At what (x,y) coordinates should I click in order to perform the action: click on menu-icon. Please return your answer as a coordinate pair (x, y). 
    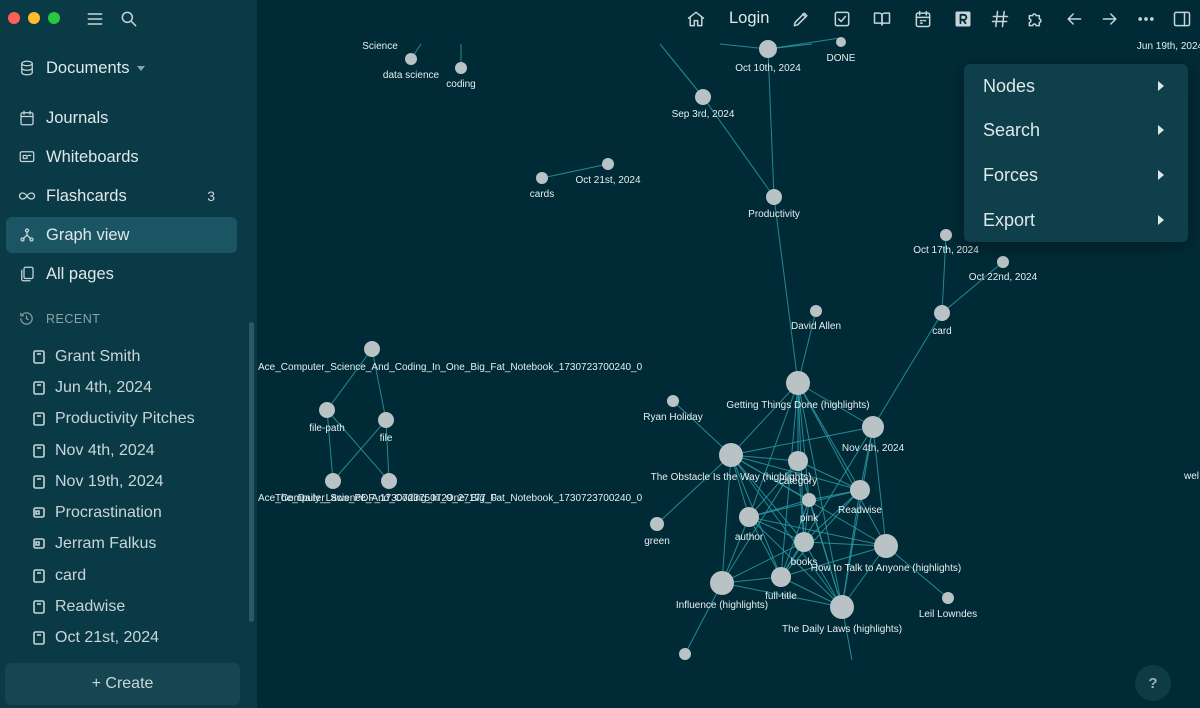
    Looking at the image, I should click on (95, 19).